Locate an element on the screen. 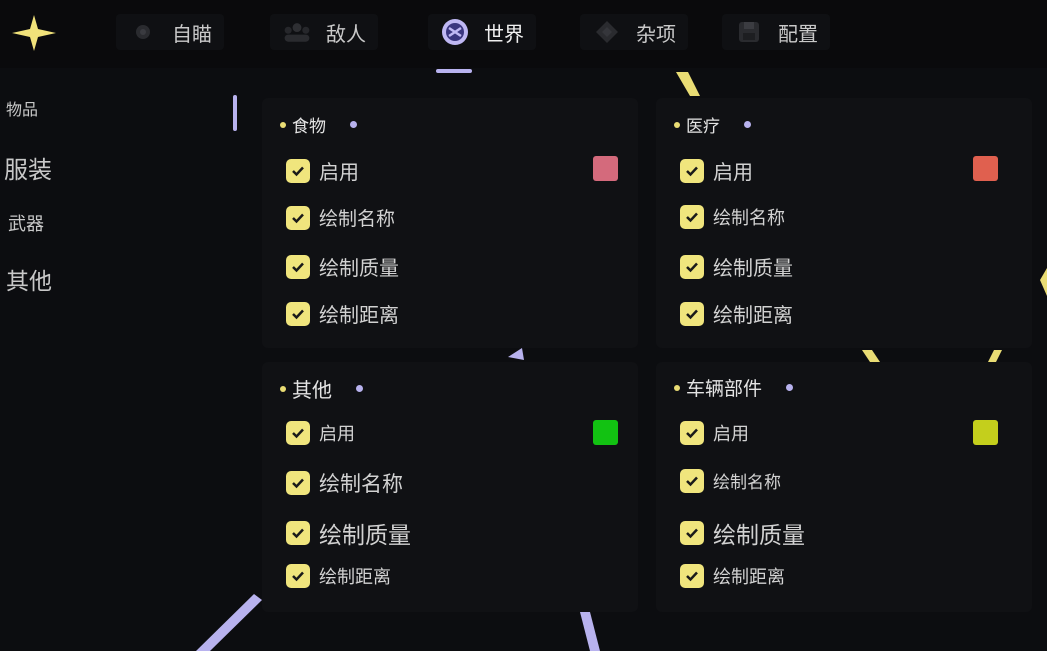 The height and width of the screenshot is (651, 1047). top-navigation-bar: 自瞄 敌人 世界 杂项 配置 is located at coordinates (523, 36).